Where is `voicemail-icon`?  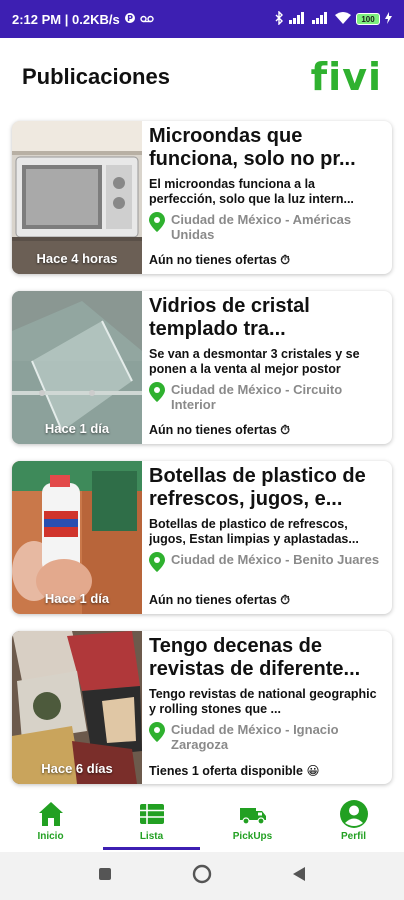
voicemail-icon is located at coordinates (146, 19).